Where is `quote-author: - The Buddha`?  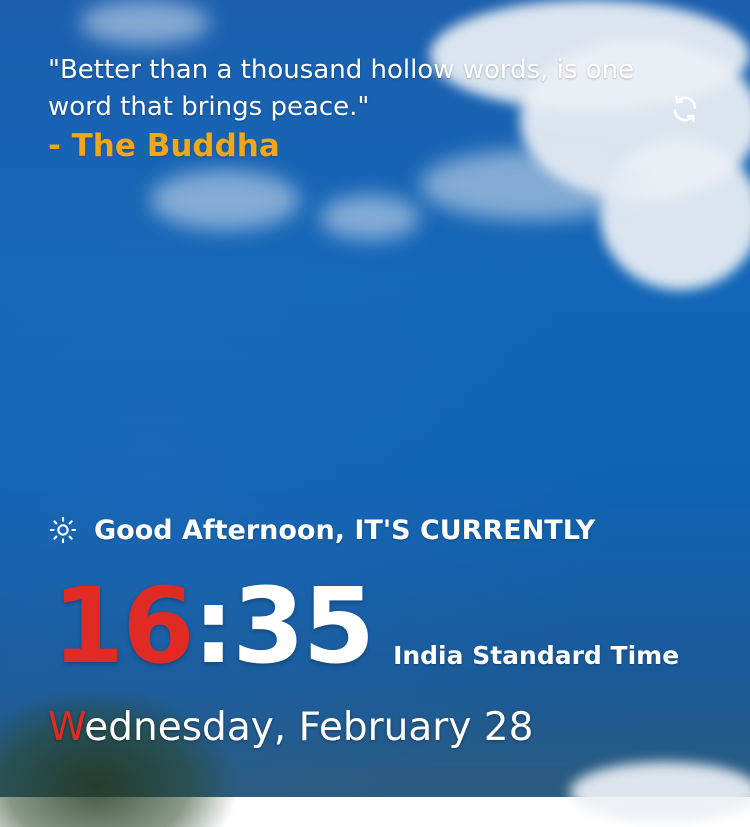
quote-author: - The Buddha is located at coordinates (164, 146).